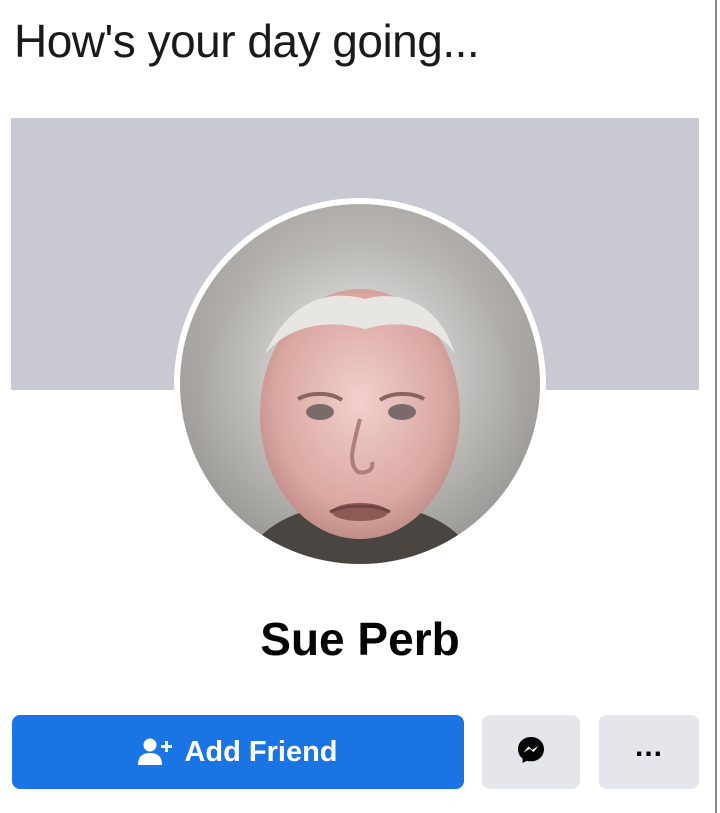  I want to click on message-button, so click(531, 752).